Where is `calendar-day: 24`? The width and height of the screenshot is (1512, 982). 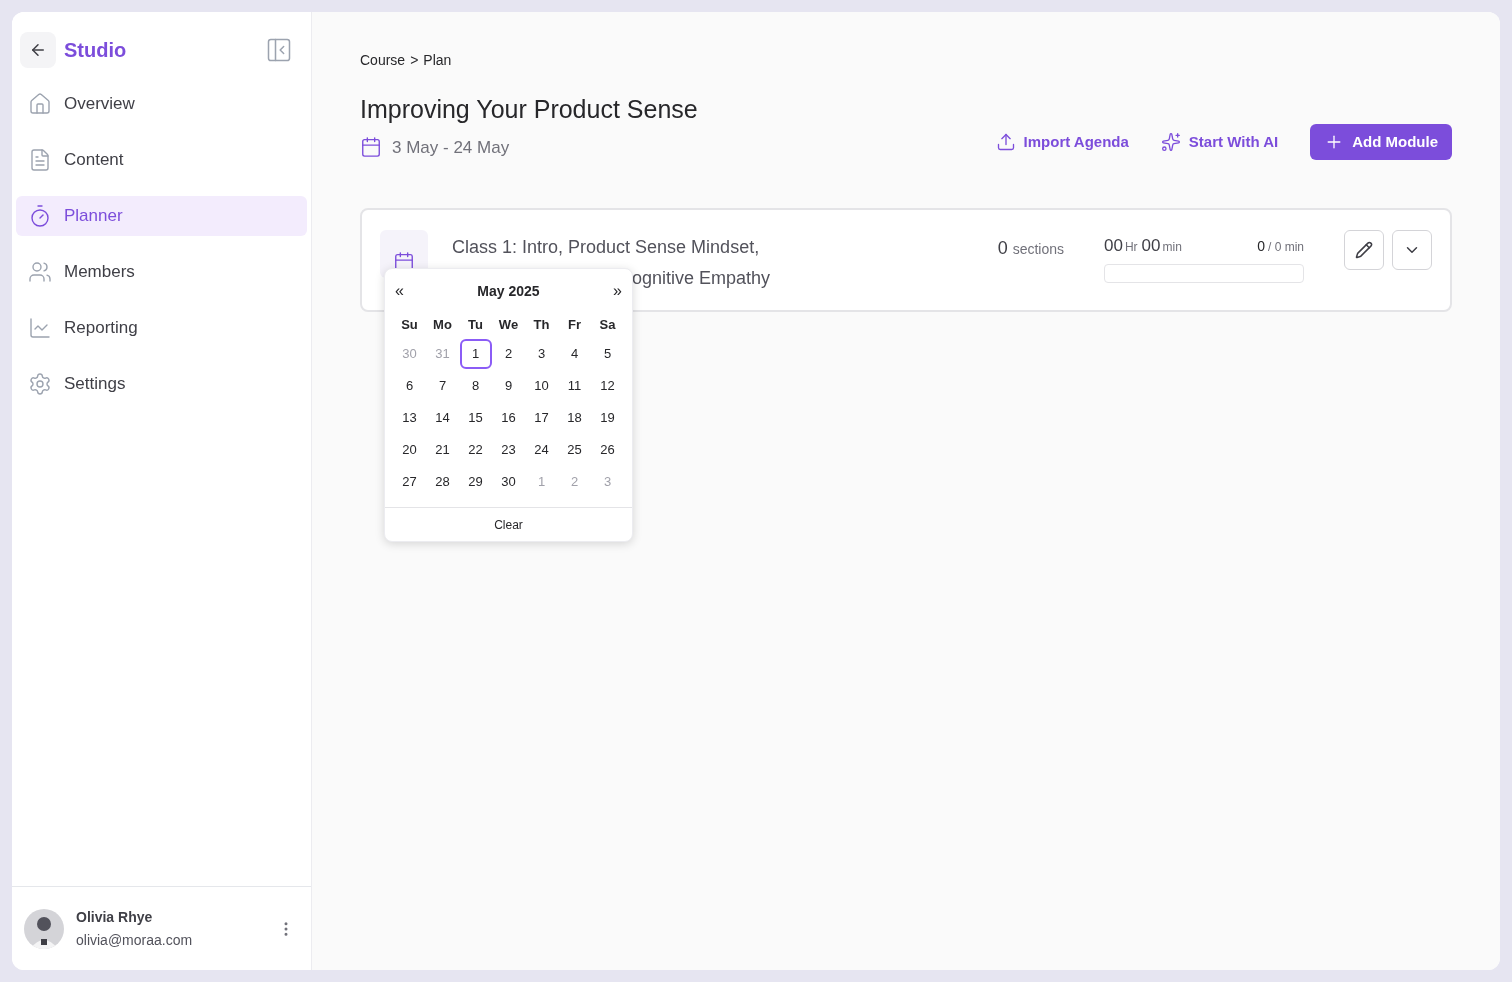 calendar-day: 24 is located at coordinates (541, 450).